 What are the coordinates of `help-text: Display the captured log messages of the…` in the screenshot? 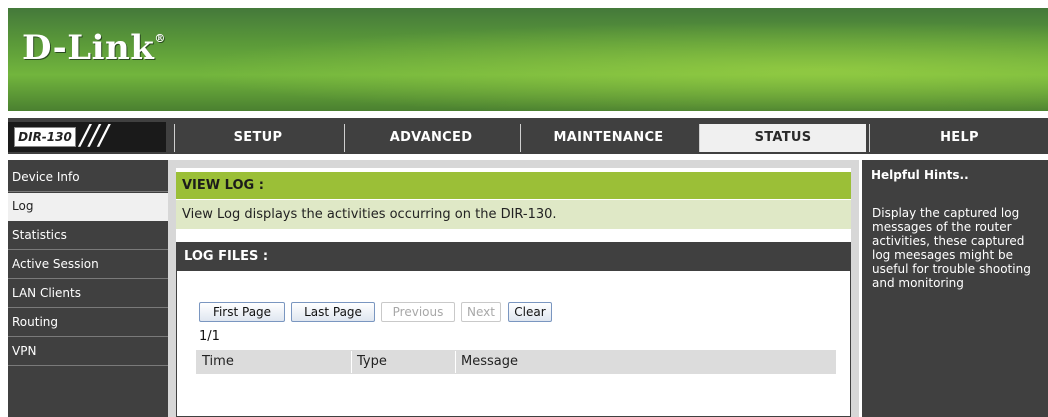 It's located at (951, 248).